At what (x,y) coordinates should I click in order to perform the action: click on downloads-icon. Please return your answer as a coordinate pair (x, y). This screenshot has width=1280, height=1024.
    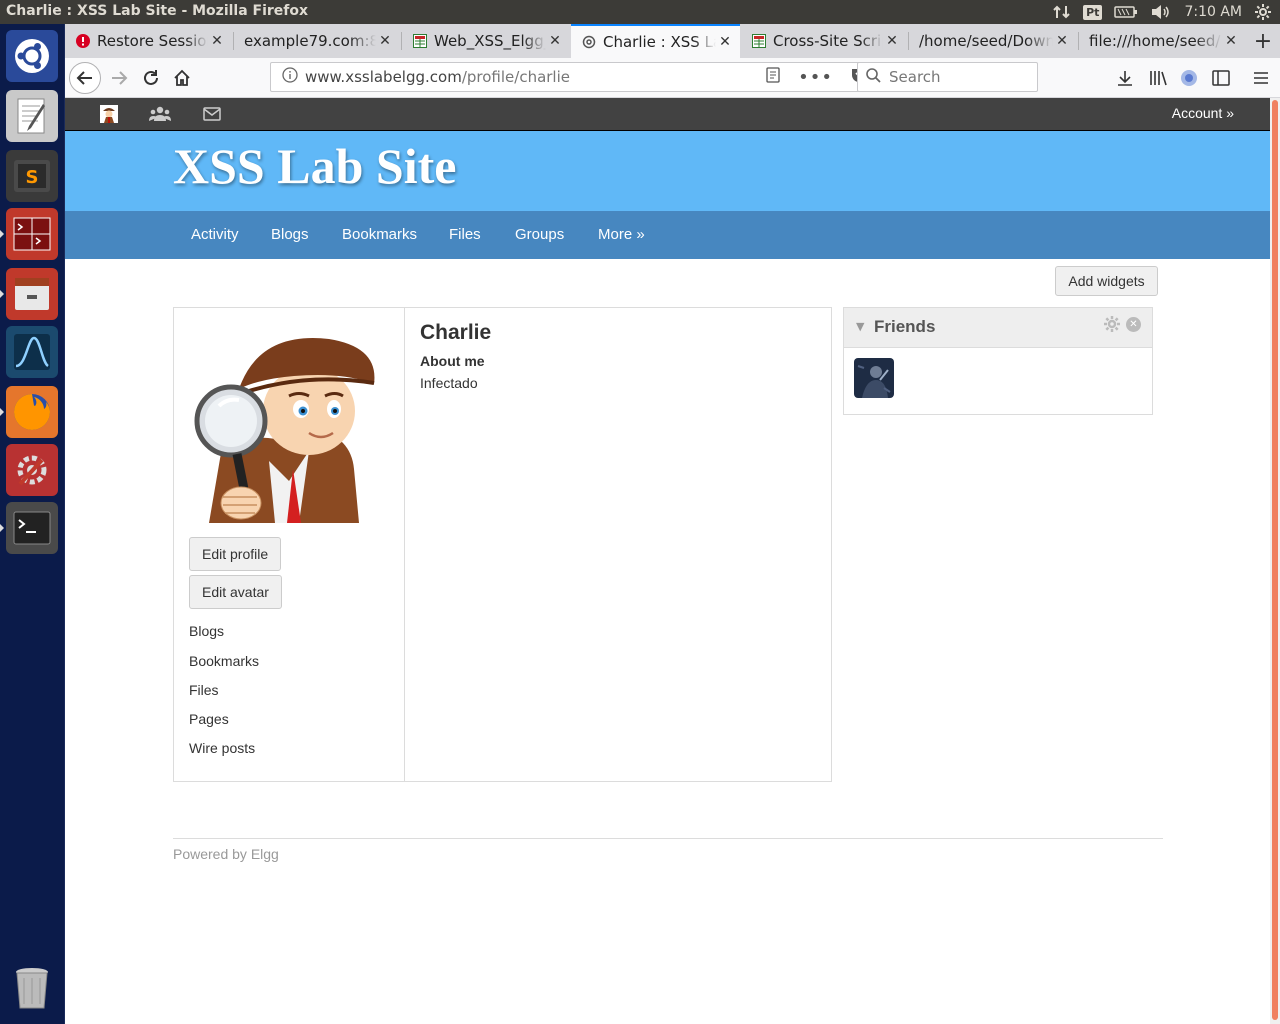
    Looking at the image, I should click on (1125, 78).